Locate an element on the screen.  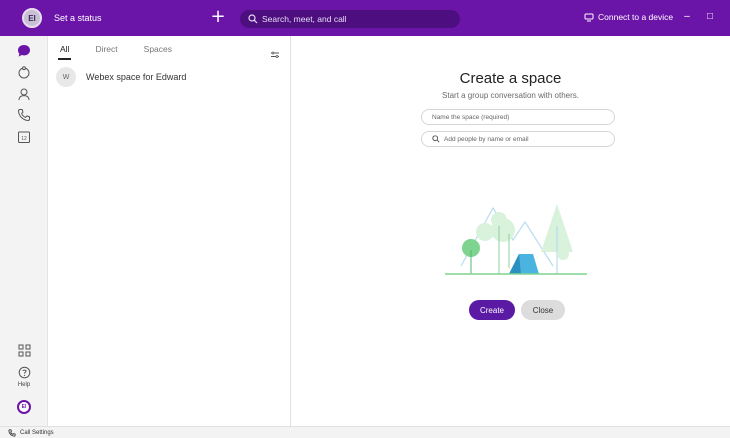
phone-icon is located at coordinates (23, 115).